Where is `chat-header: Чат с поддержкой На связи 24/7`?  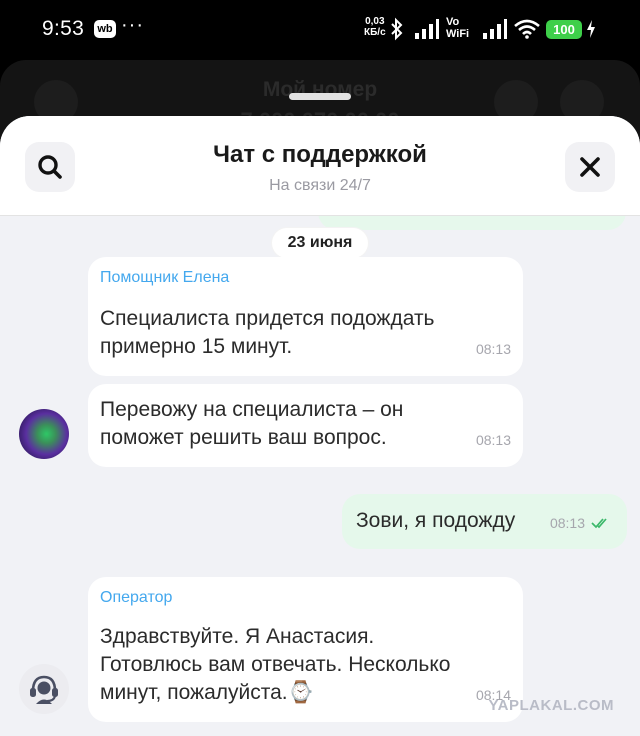 chat-header: Чат с поддержкой На связи 24/7 is located at coordinates (320, 166).